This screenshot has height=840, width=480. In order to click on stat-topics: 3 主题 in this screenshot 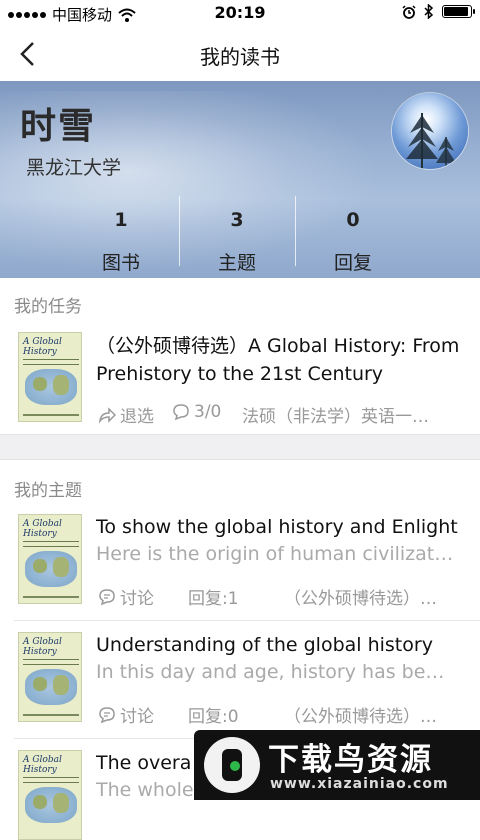, I will do `click(237, 231)`.